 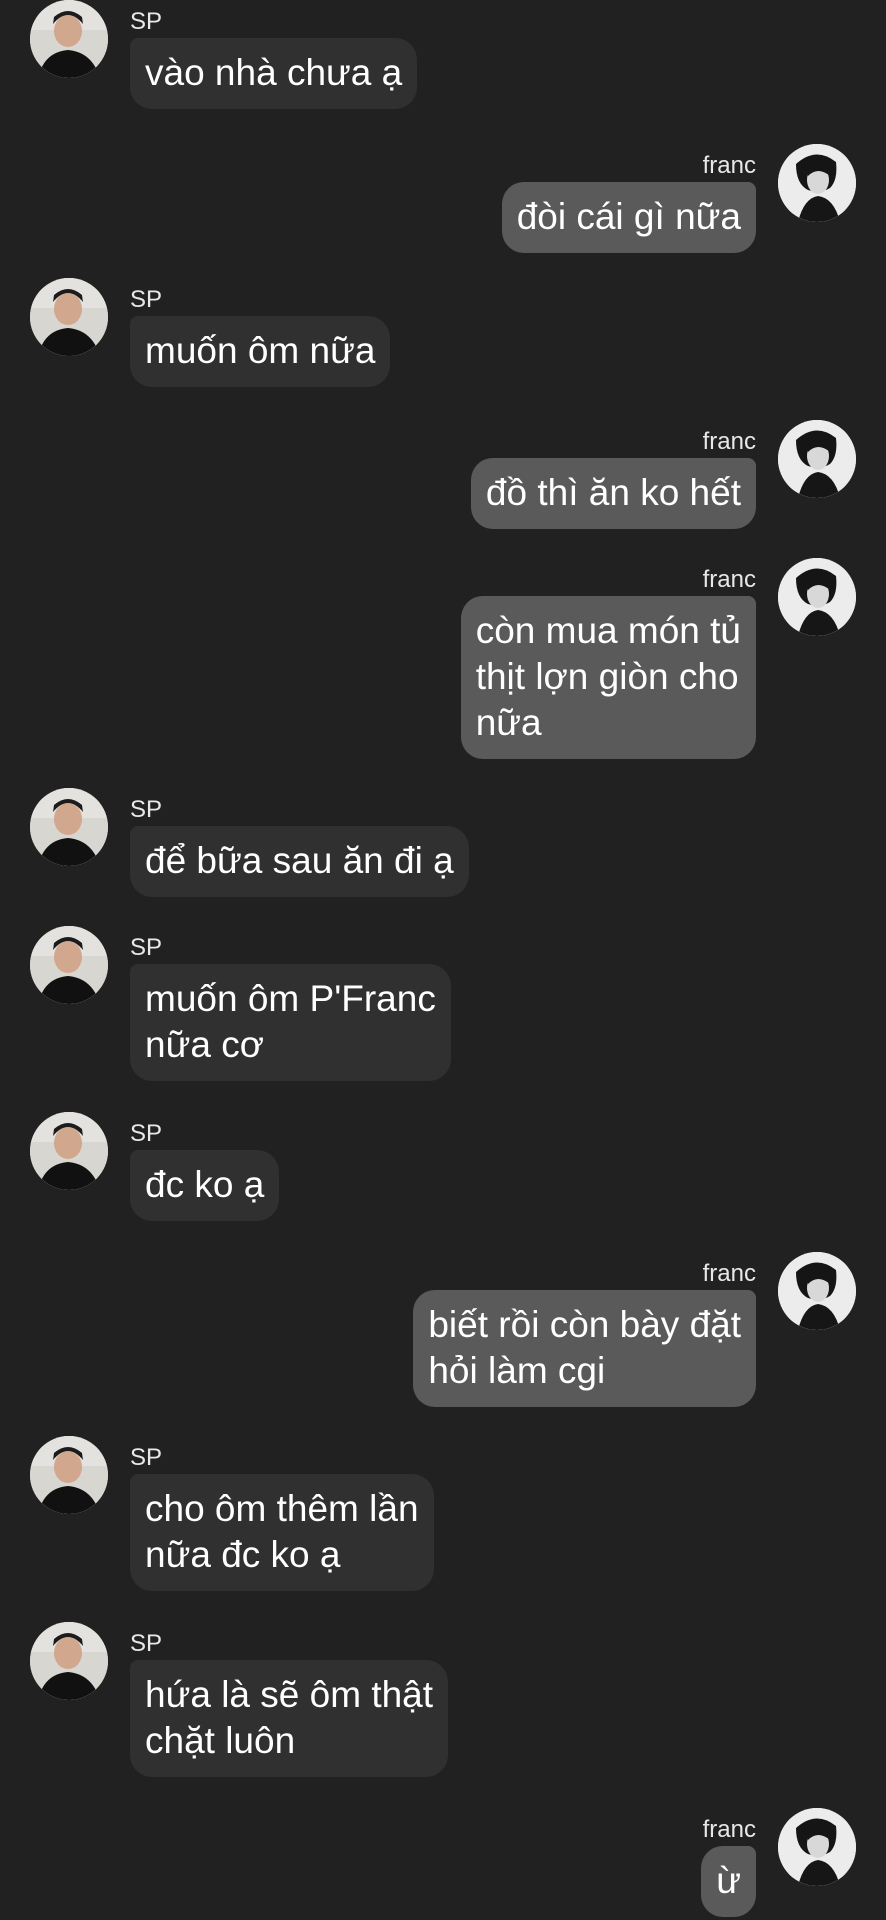 I want to click on message-bubble: muốn ôm nữa, so click(x=260, y=351).